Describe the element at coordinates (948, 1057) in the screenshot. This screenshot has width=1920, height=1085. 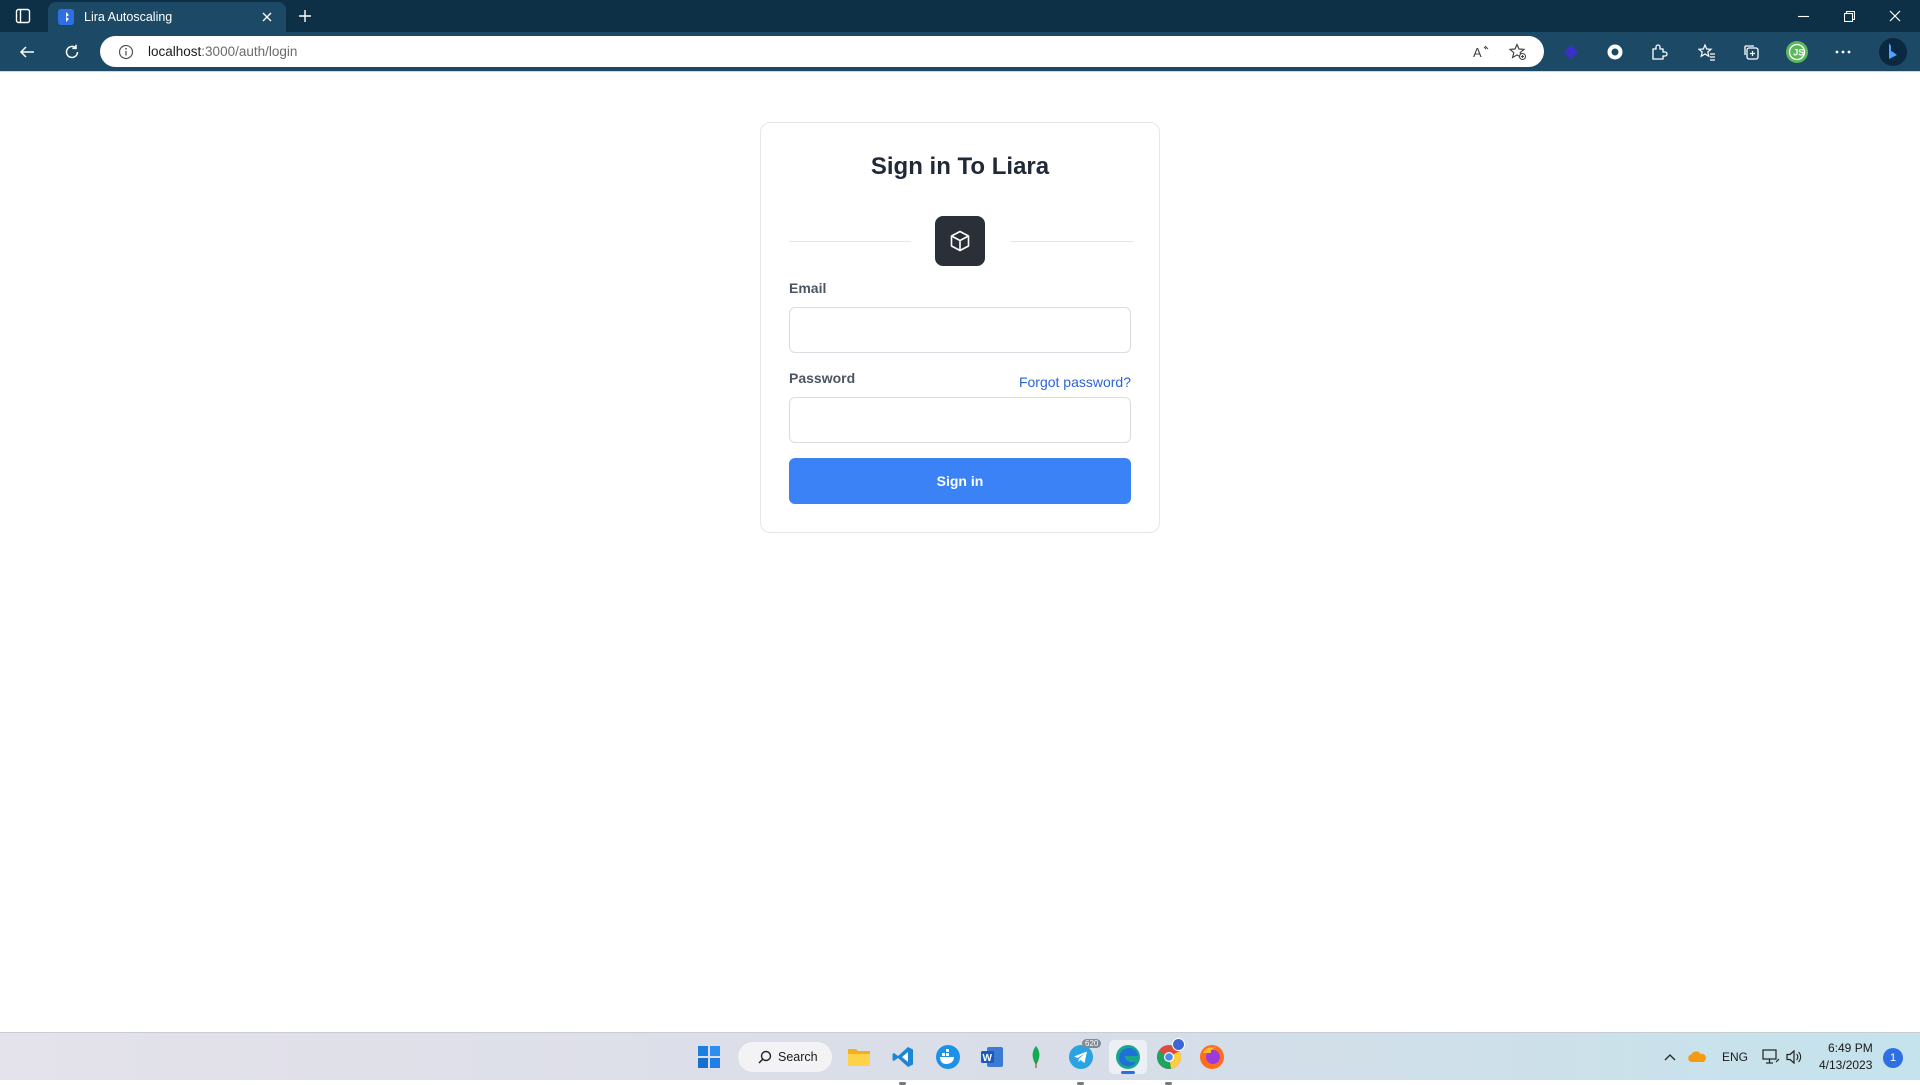
I see `docker-icon` at that location.